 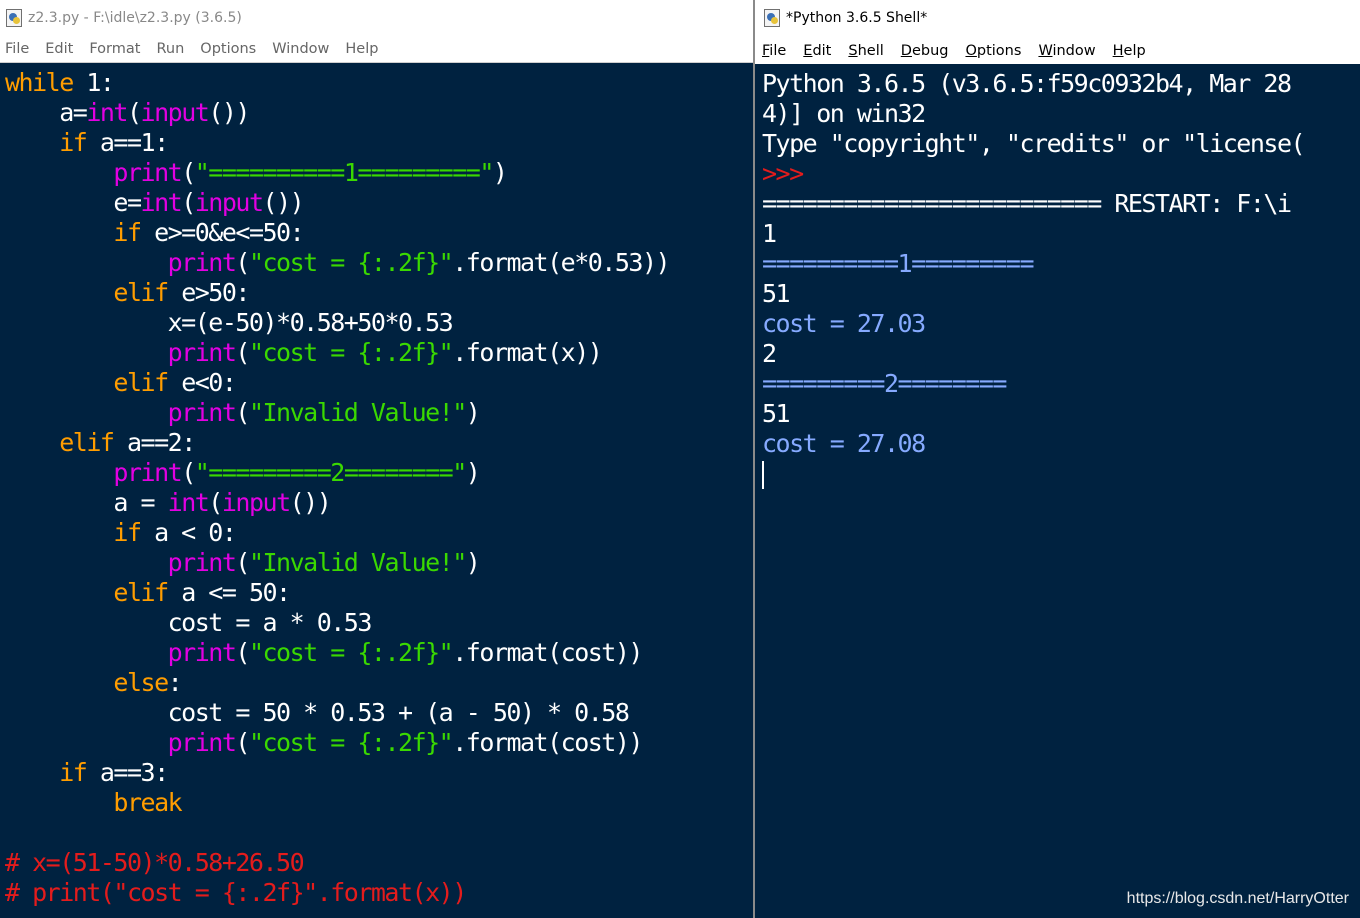 What do you see at coordinates (202, 382) in the screenshot?
I see `code-code-text: e<0:` at bounding box center [202, 382].